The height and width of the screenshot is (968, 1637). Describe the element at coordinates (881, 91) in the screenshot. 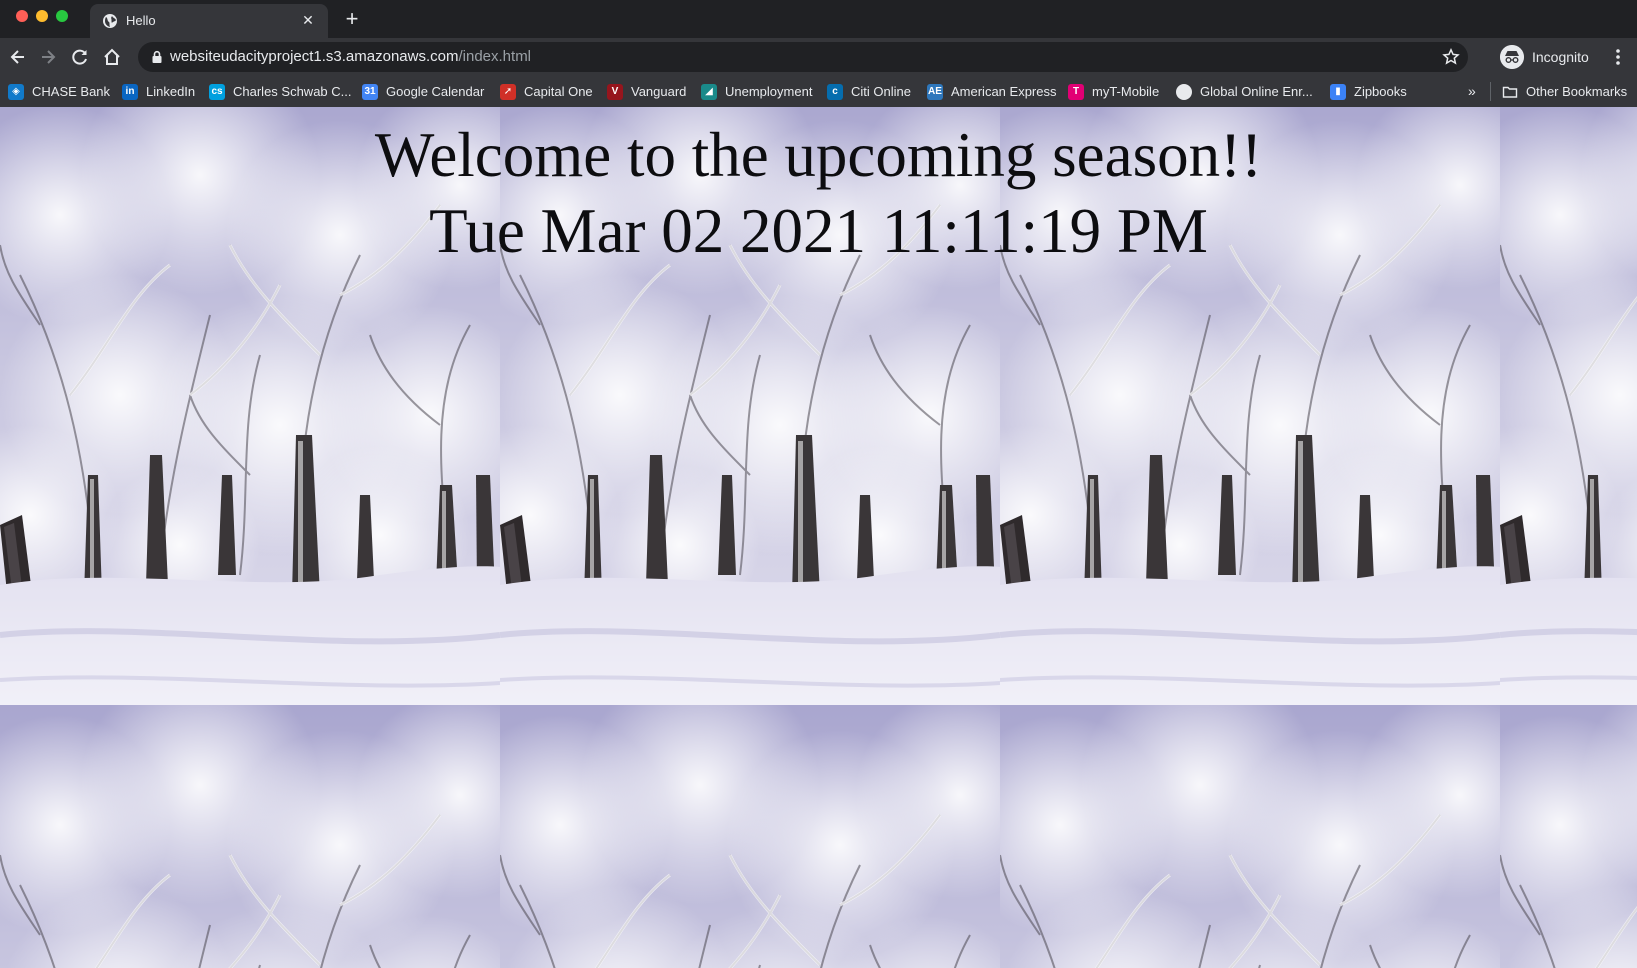

I see `bookmark-label: Citi Online` at that location.